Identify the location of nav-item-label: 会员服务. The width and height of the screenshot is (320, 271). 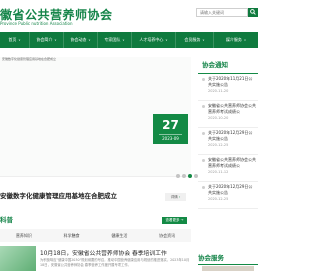
(192, 39).